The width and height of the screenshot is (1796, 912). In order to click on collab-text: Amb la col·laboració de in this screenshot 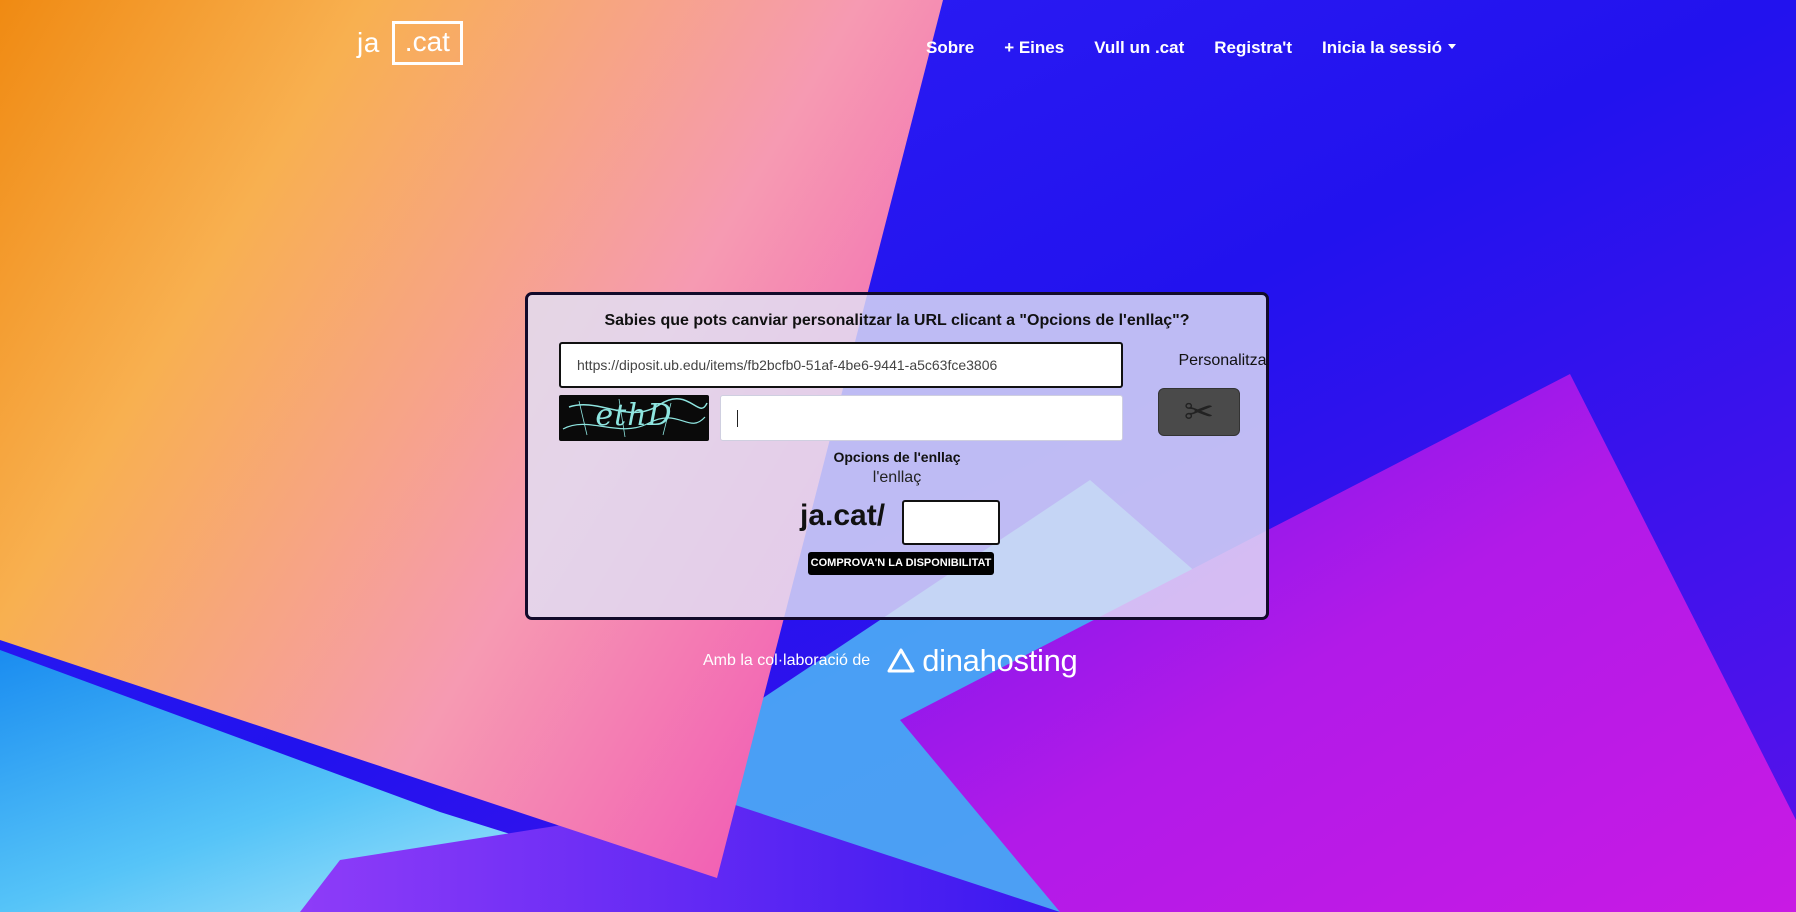, I will do `click(787, 660)`.